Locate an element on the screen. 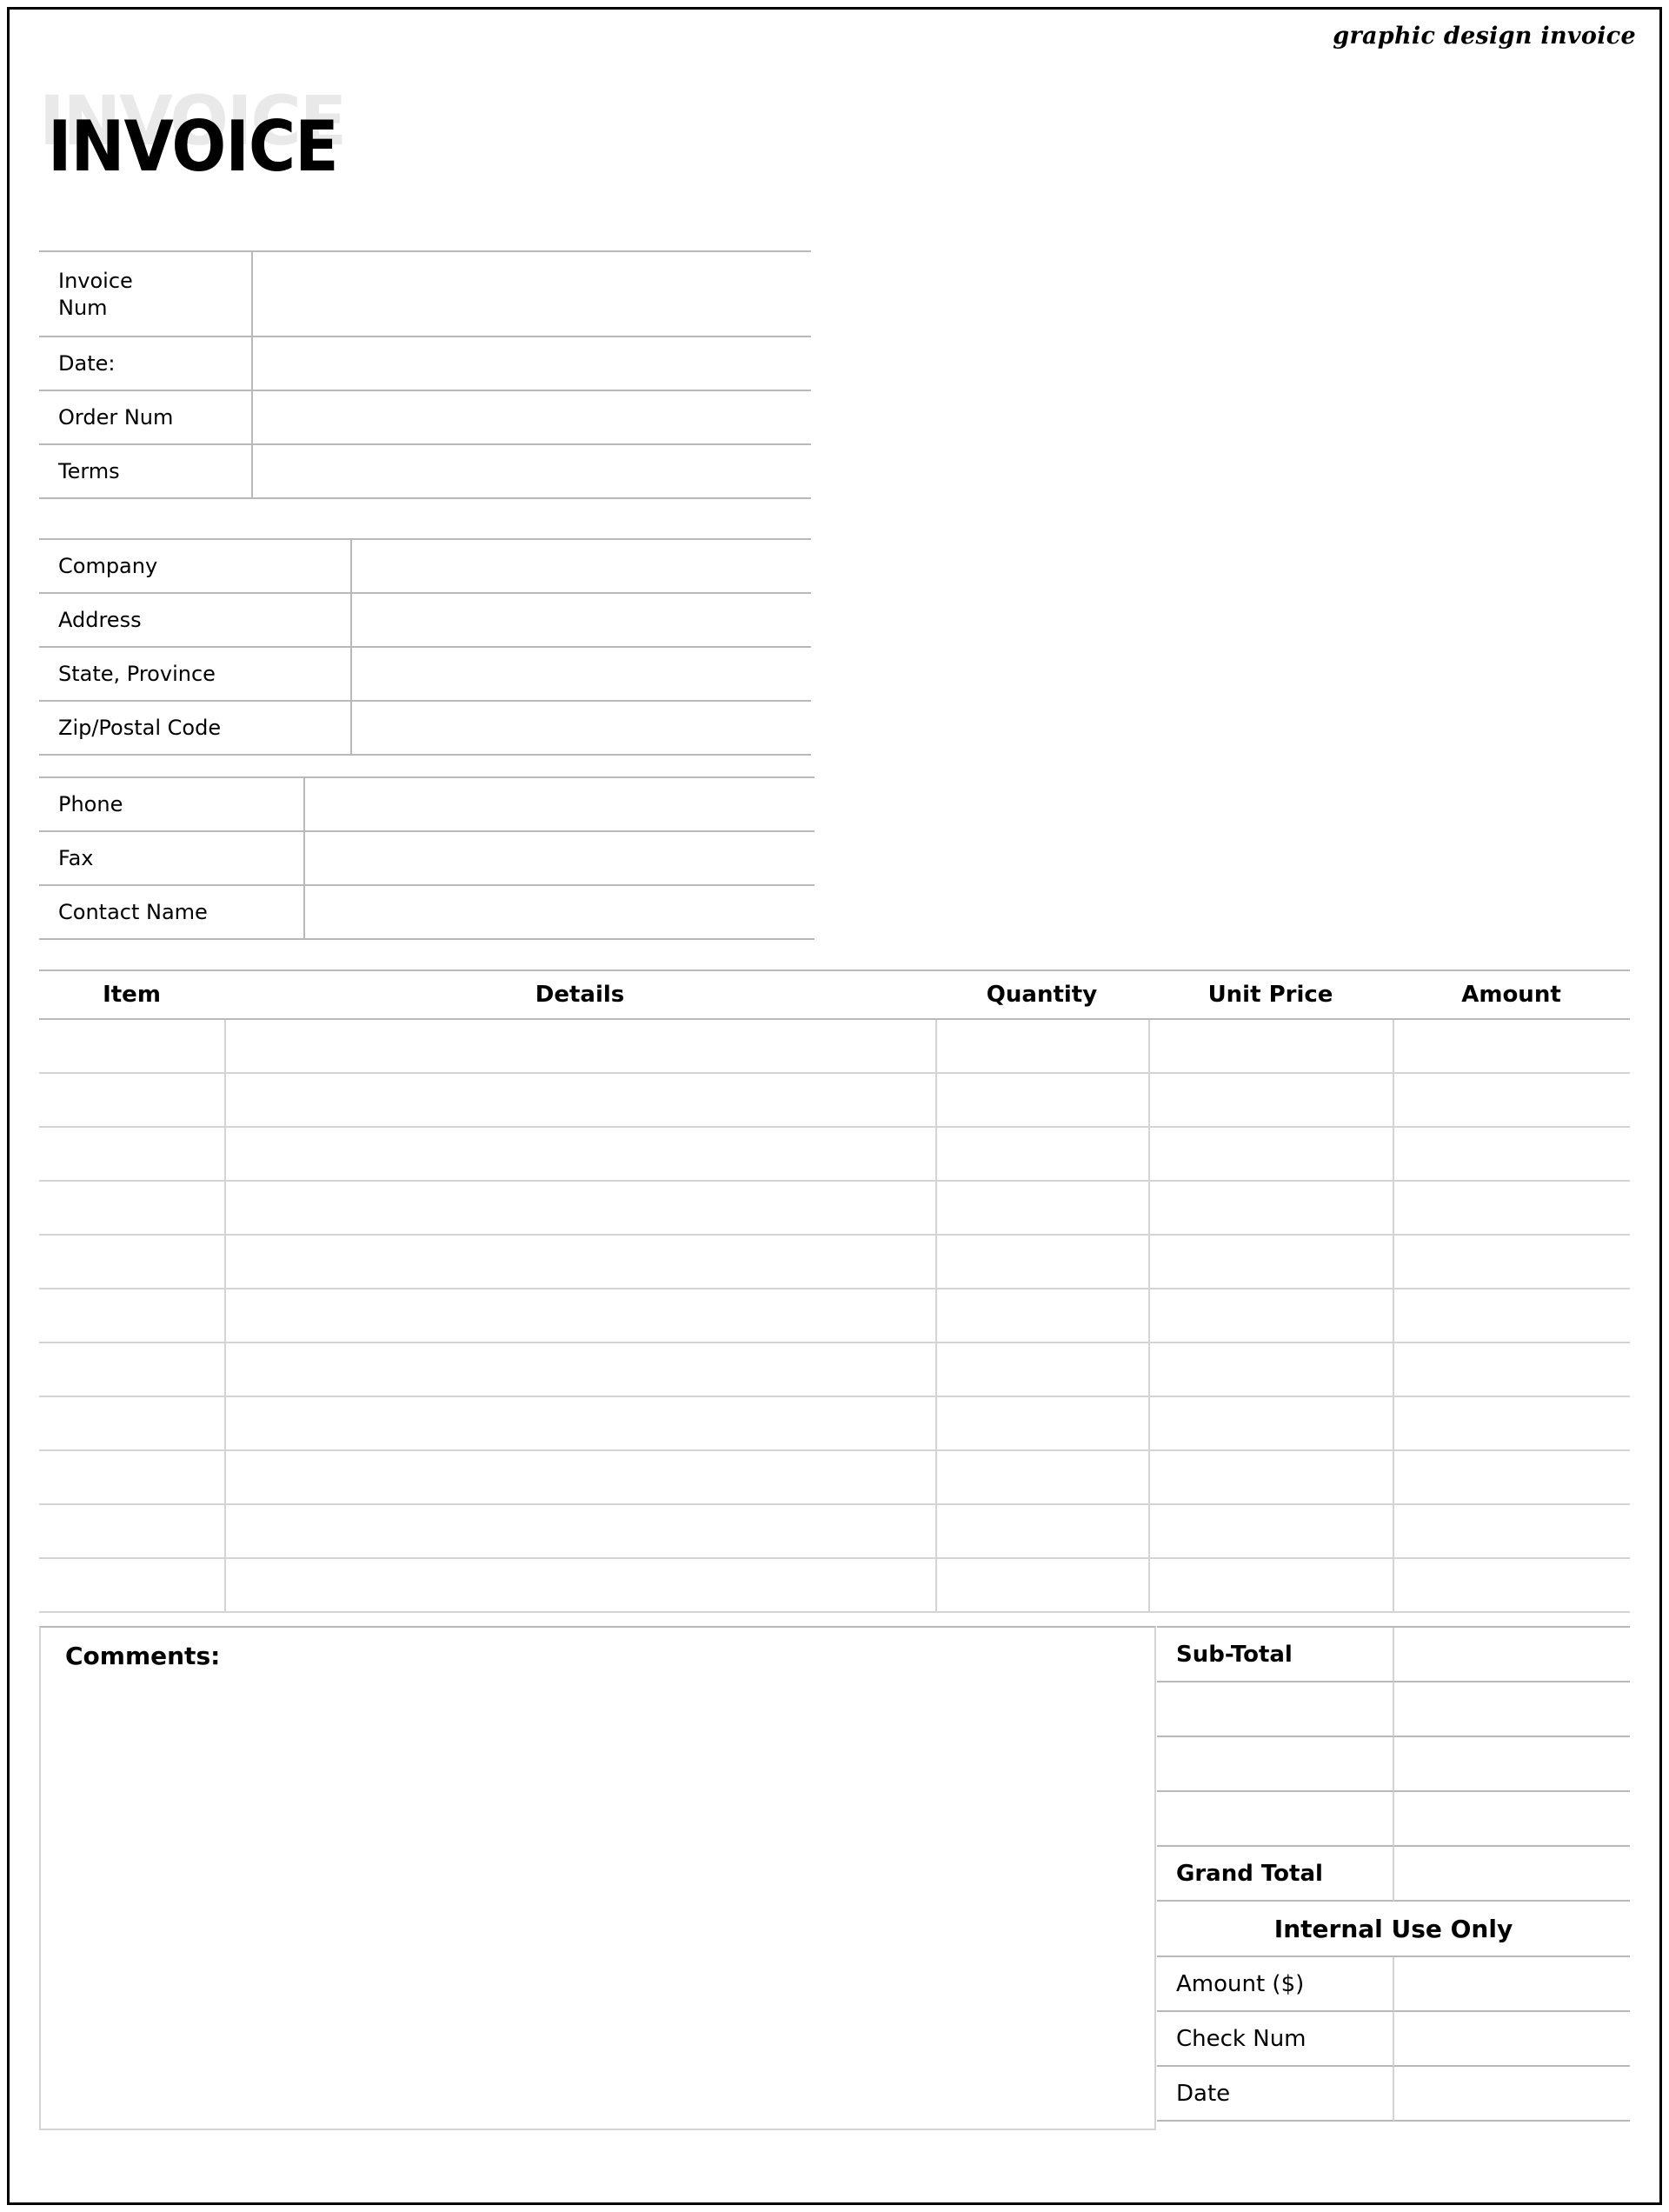 Image resolution: width=1669 pixels, height=2212 pixels. input-fax is located at coordinates (560, 859).